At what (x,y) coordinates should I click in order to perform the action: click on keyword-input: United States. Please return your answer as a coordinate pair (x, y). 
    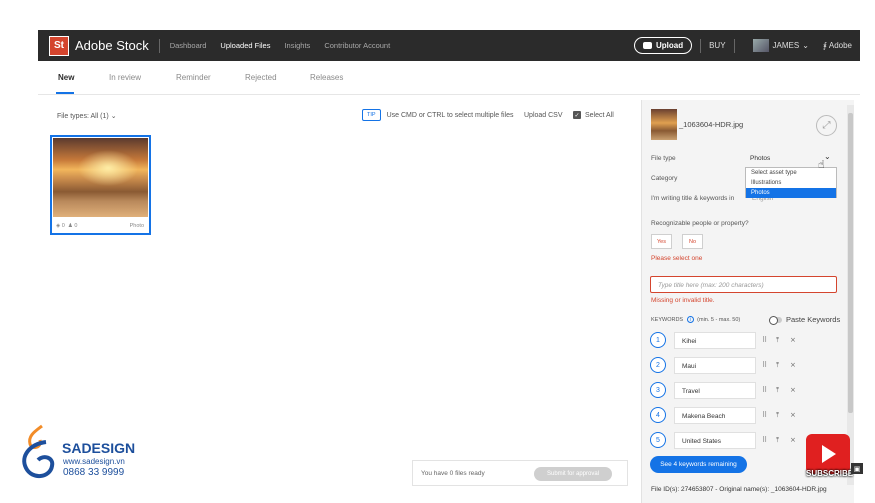
    Looking at the image, I should click on (715, 440).